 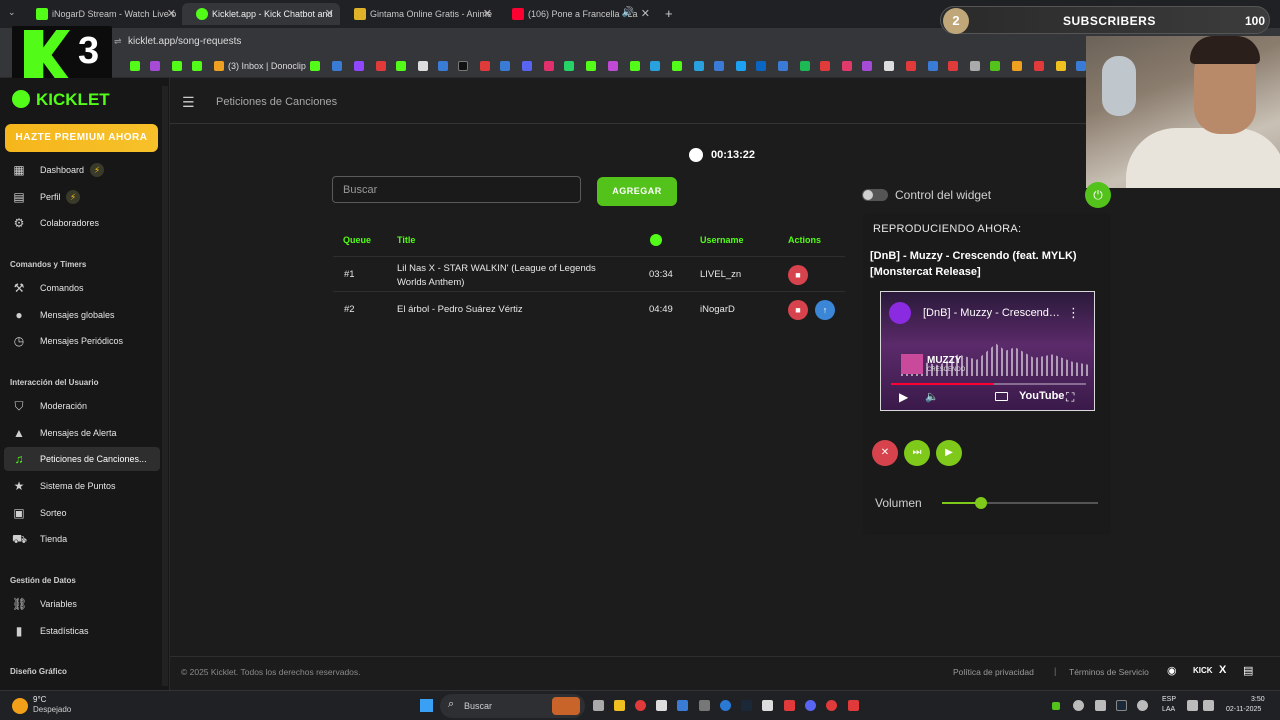 What do you see at coordinates (219, 66) in the screenshot?
I see `donoclip-icon` at bounding box center [219, 66].